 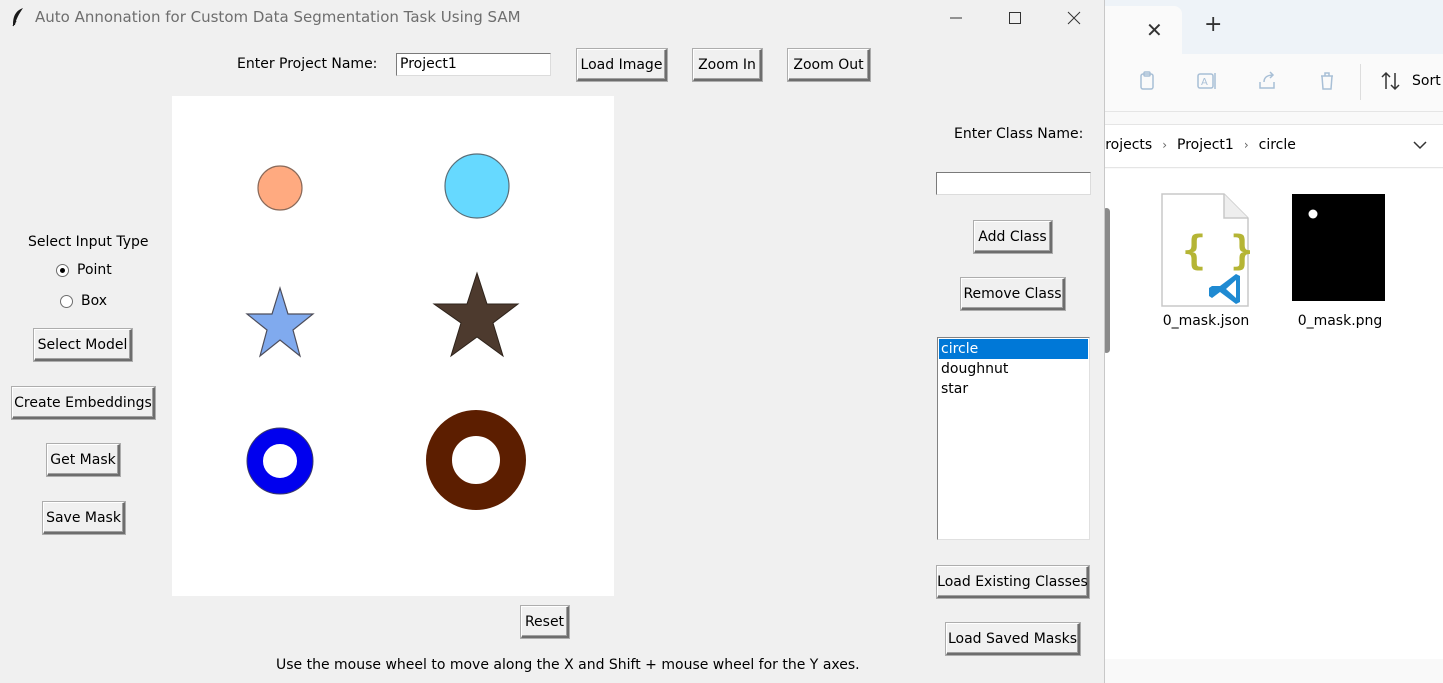 I want to click on close-icon, so click(x=1074, y=18).